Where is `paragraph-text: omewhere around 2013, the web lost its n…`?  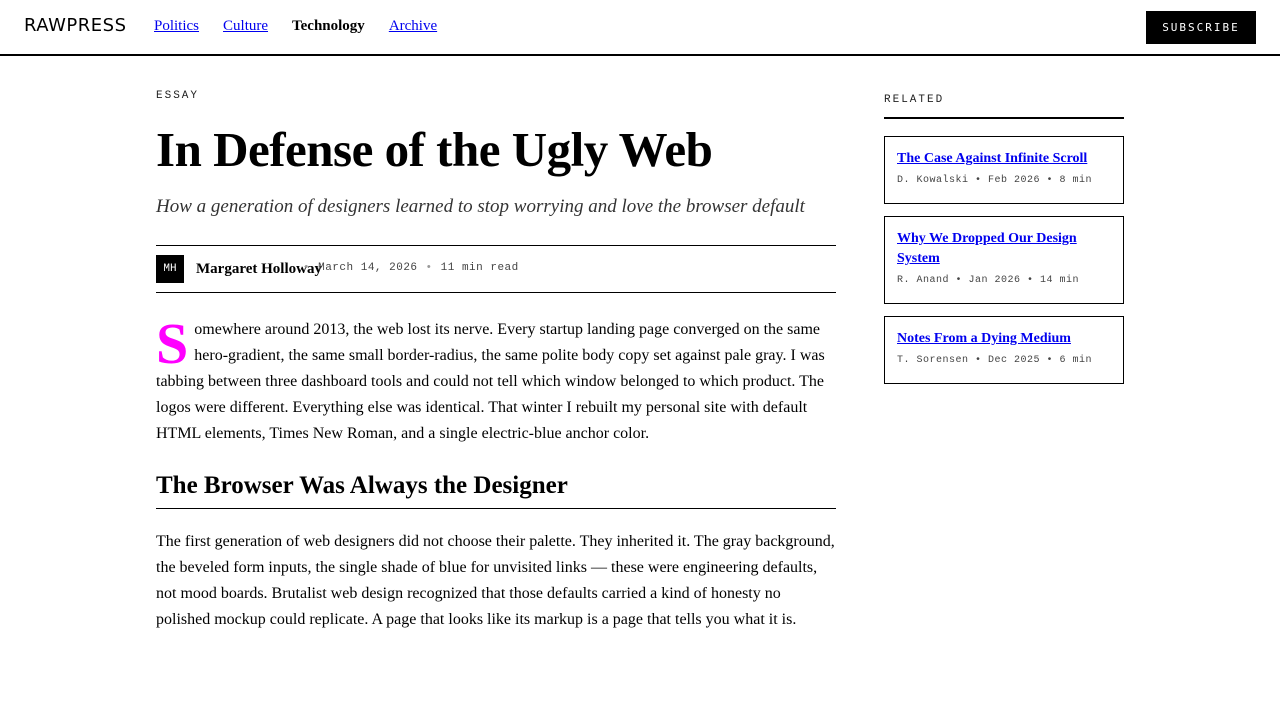 paragraph-text: omewhere around 2013, the web lost its n… is located at coordinates (490, 381).